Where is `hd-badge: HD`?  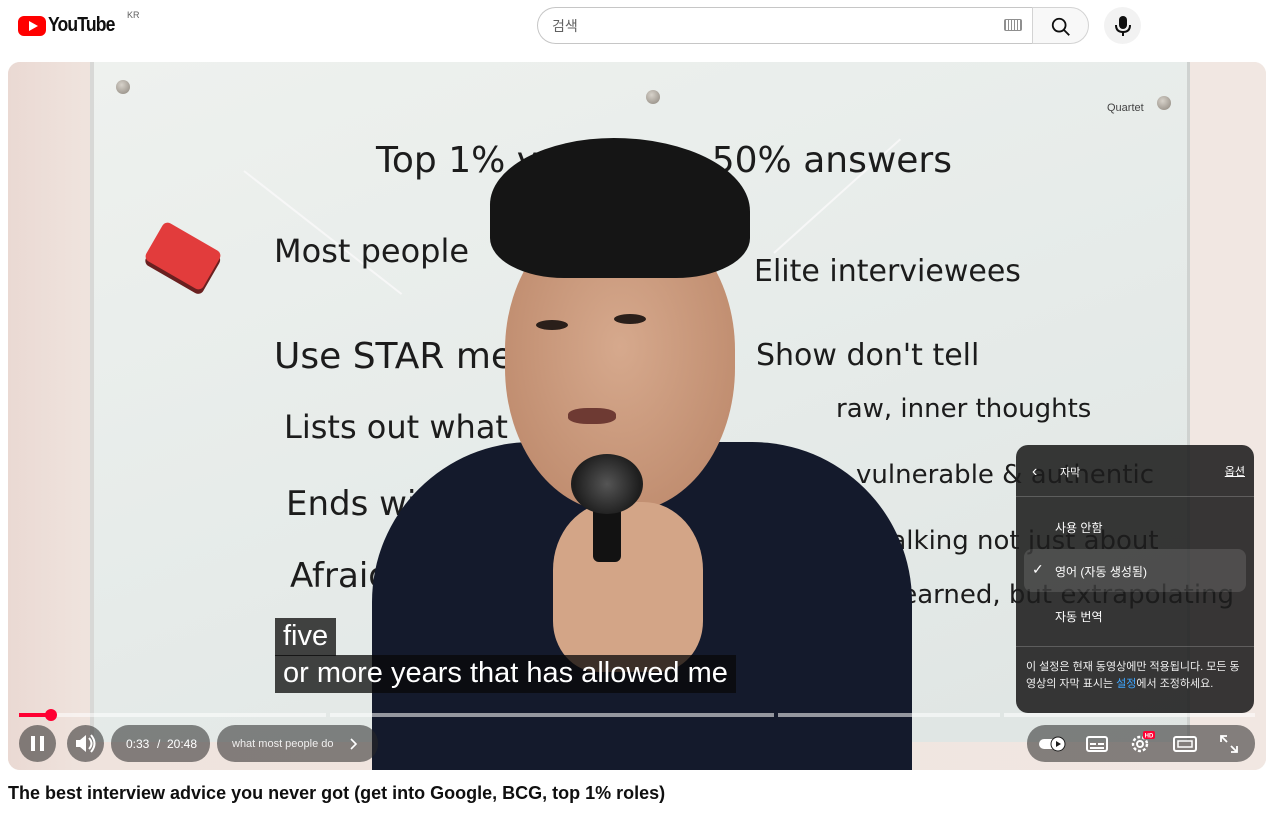 hd-badge: HD is located at coordinates (1149, 737).